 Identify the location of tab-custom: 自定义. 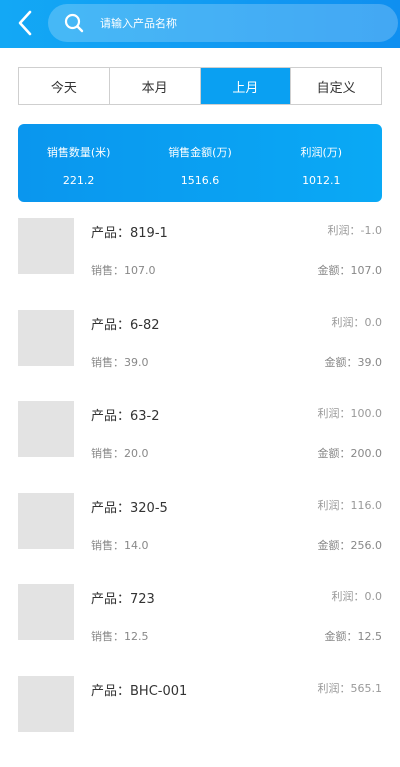
(336, 86).